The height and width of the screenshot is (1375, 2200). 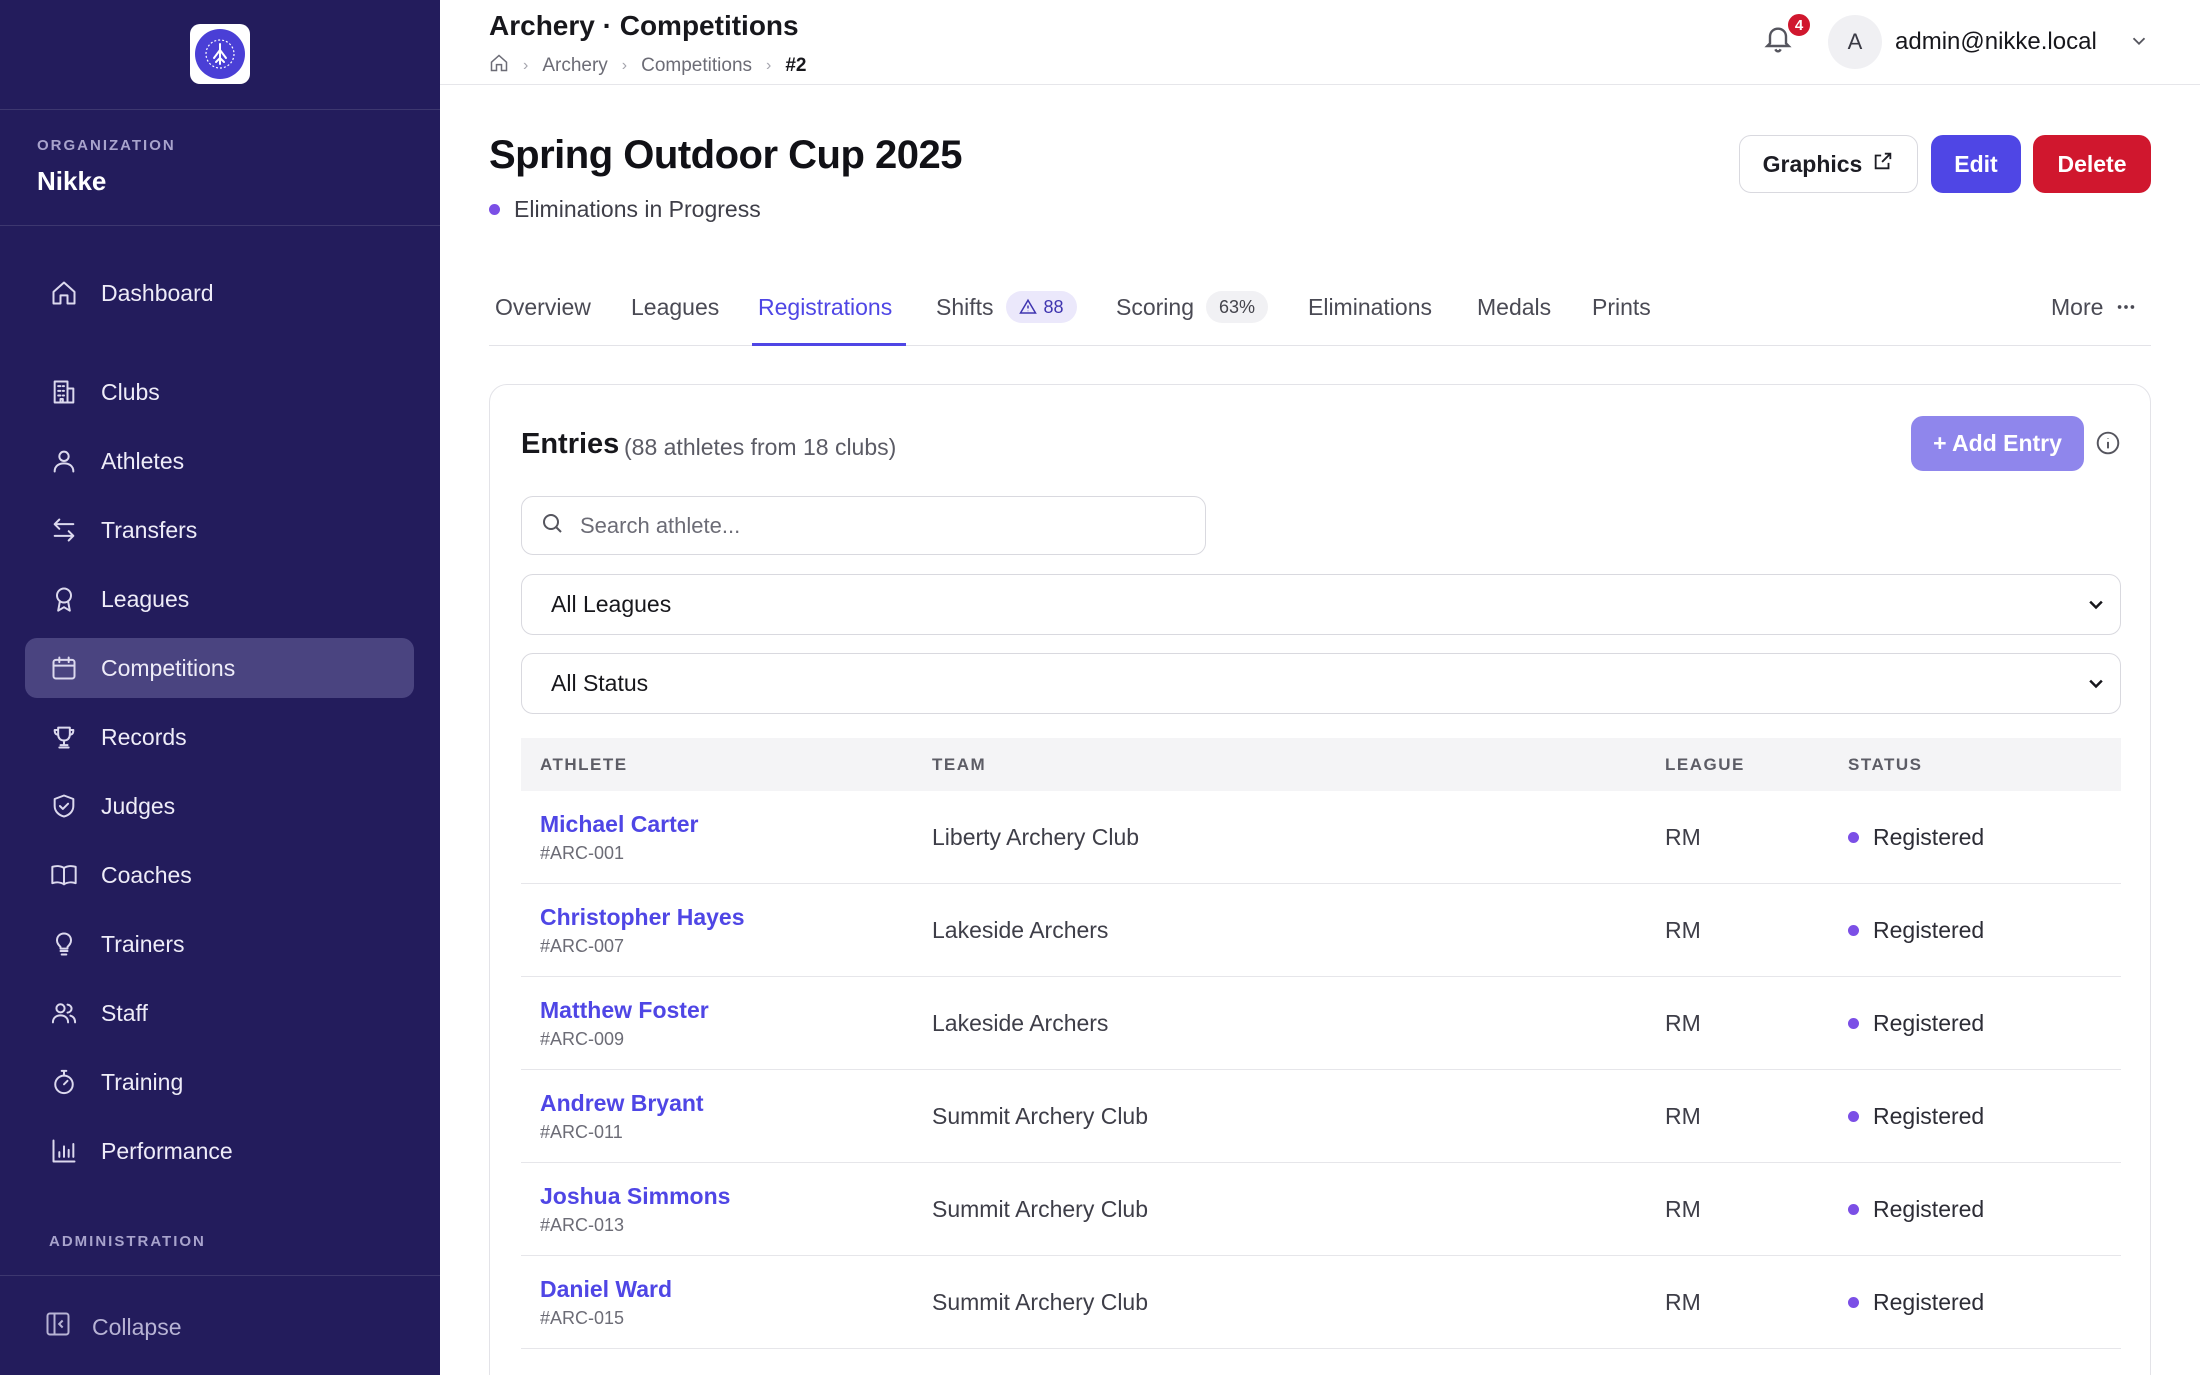 What do you see at coordinates (219, 530) in the screenshot?
I see `sidebar-item-transfers: Transfers` at bounding box center [219, 530].